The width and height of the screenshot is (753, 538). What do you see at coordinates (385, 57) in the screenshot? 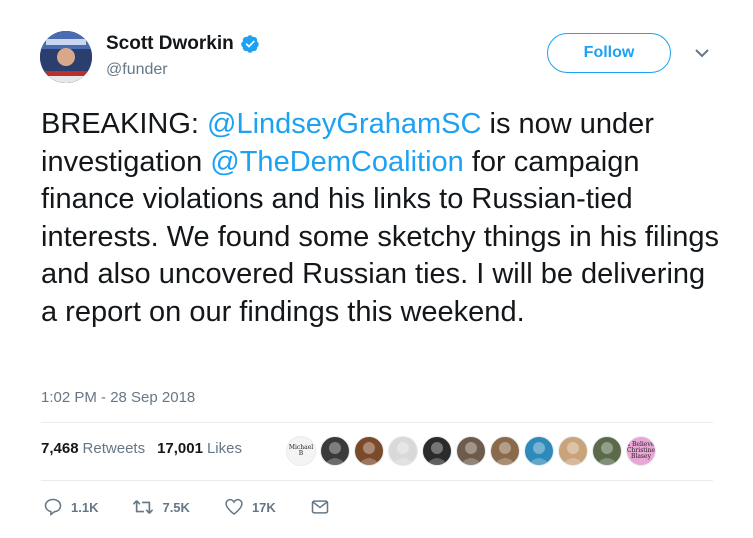
I see `tweet-header: Scott Dworkin @funder Follow` at bounding box center [385, 57].